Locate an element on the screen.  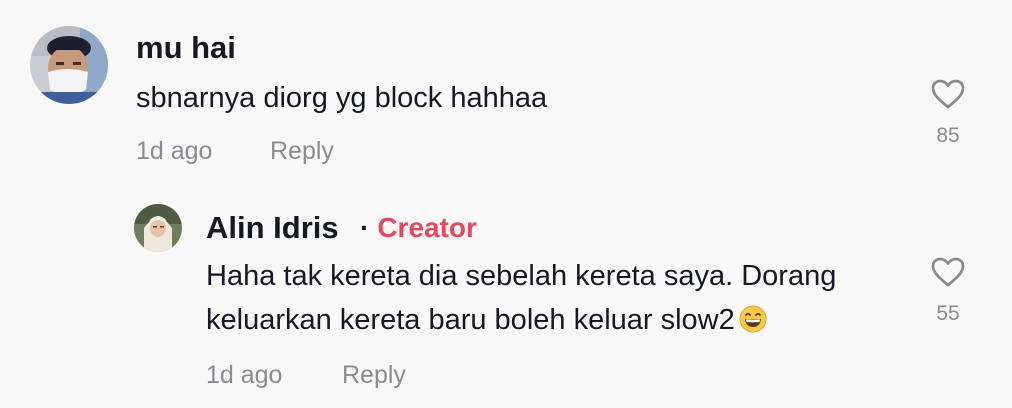
reply-button: Reply is located at coordinates (302, 151).